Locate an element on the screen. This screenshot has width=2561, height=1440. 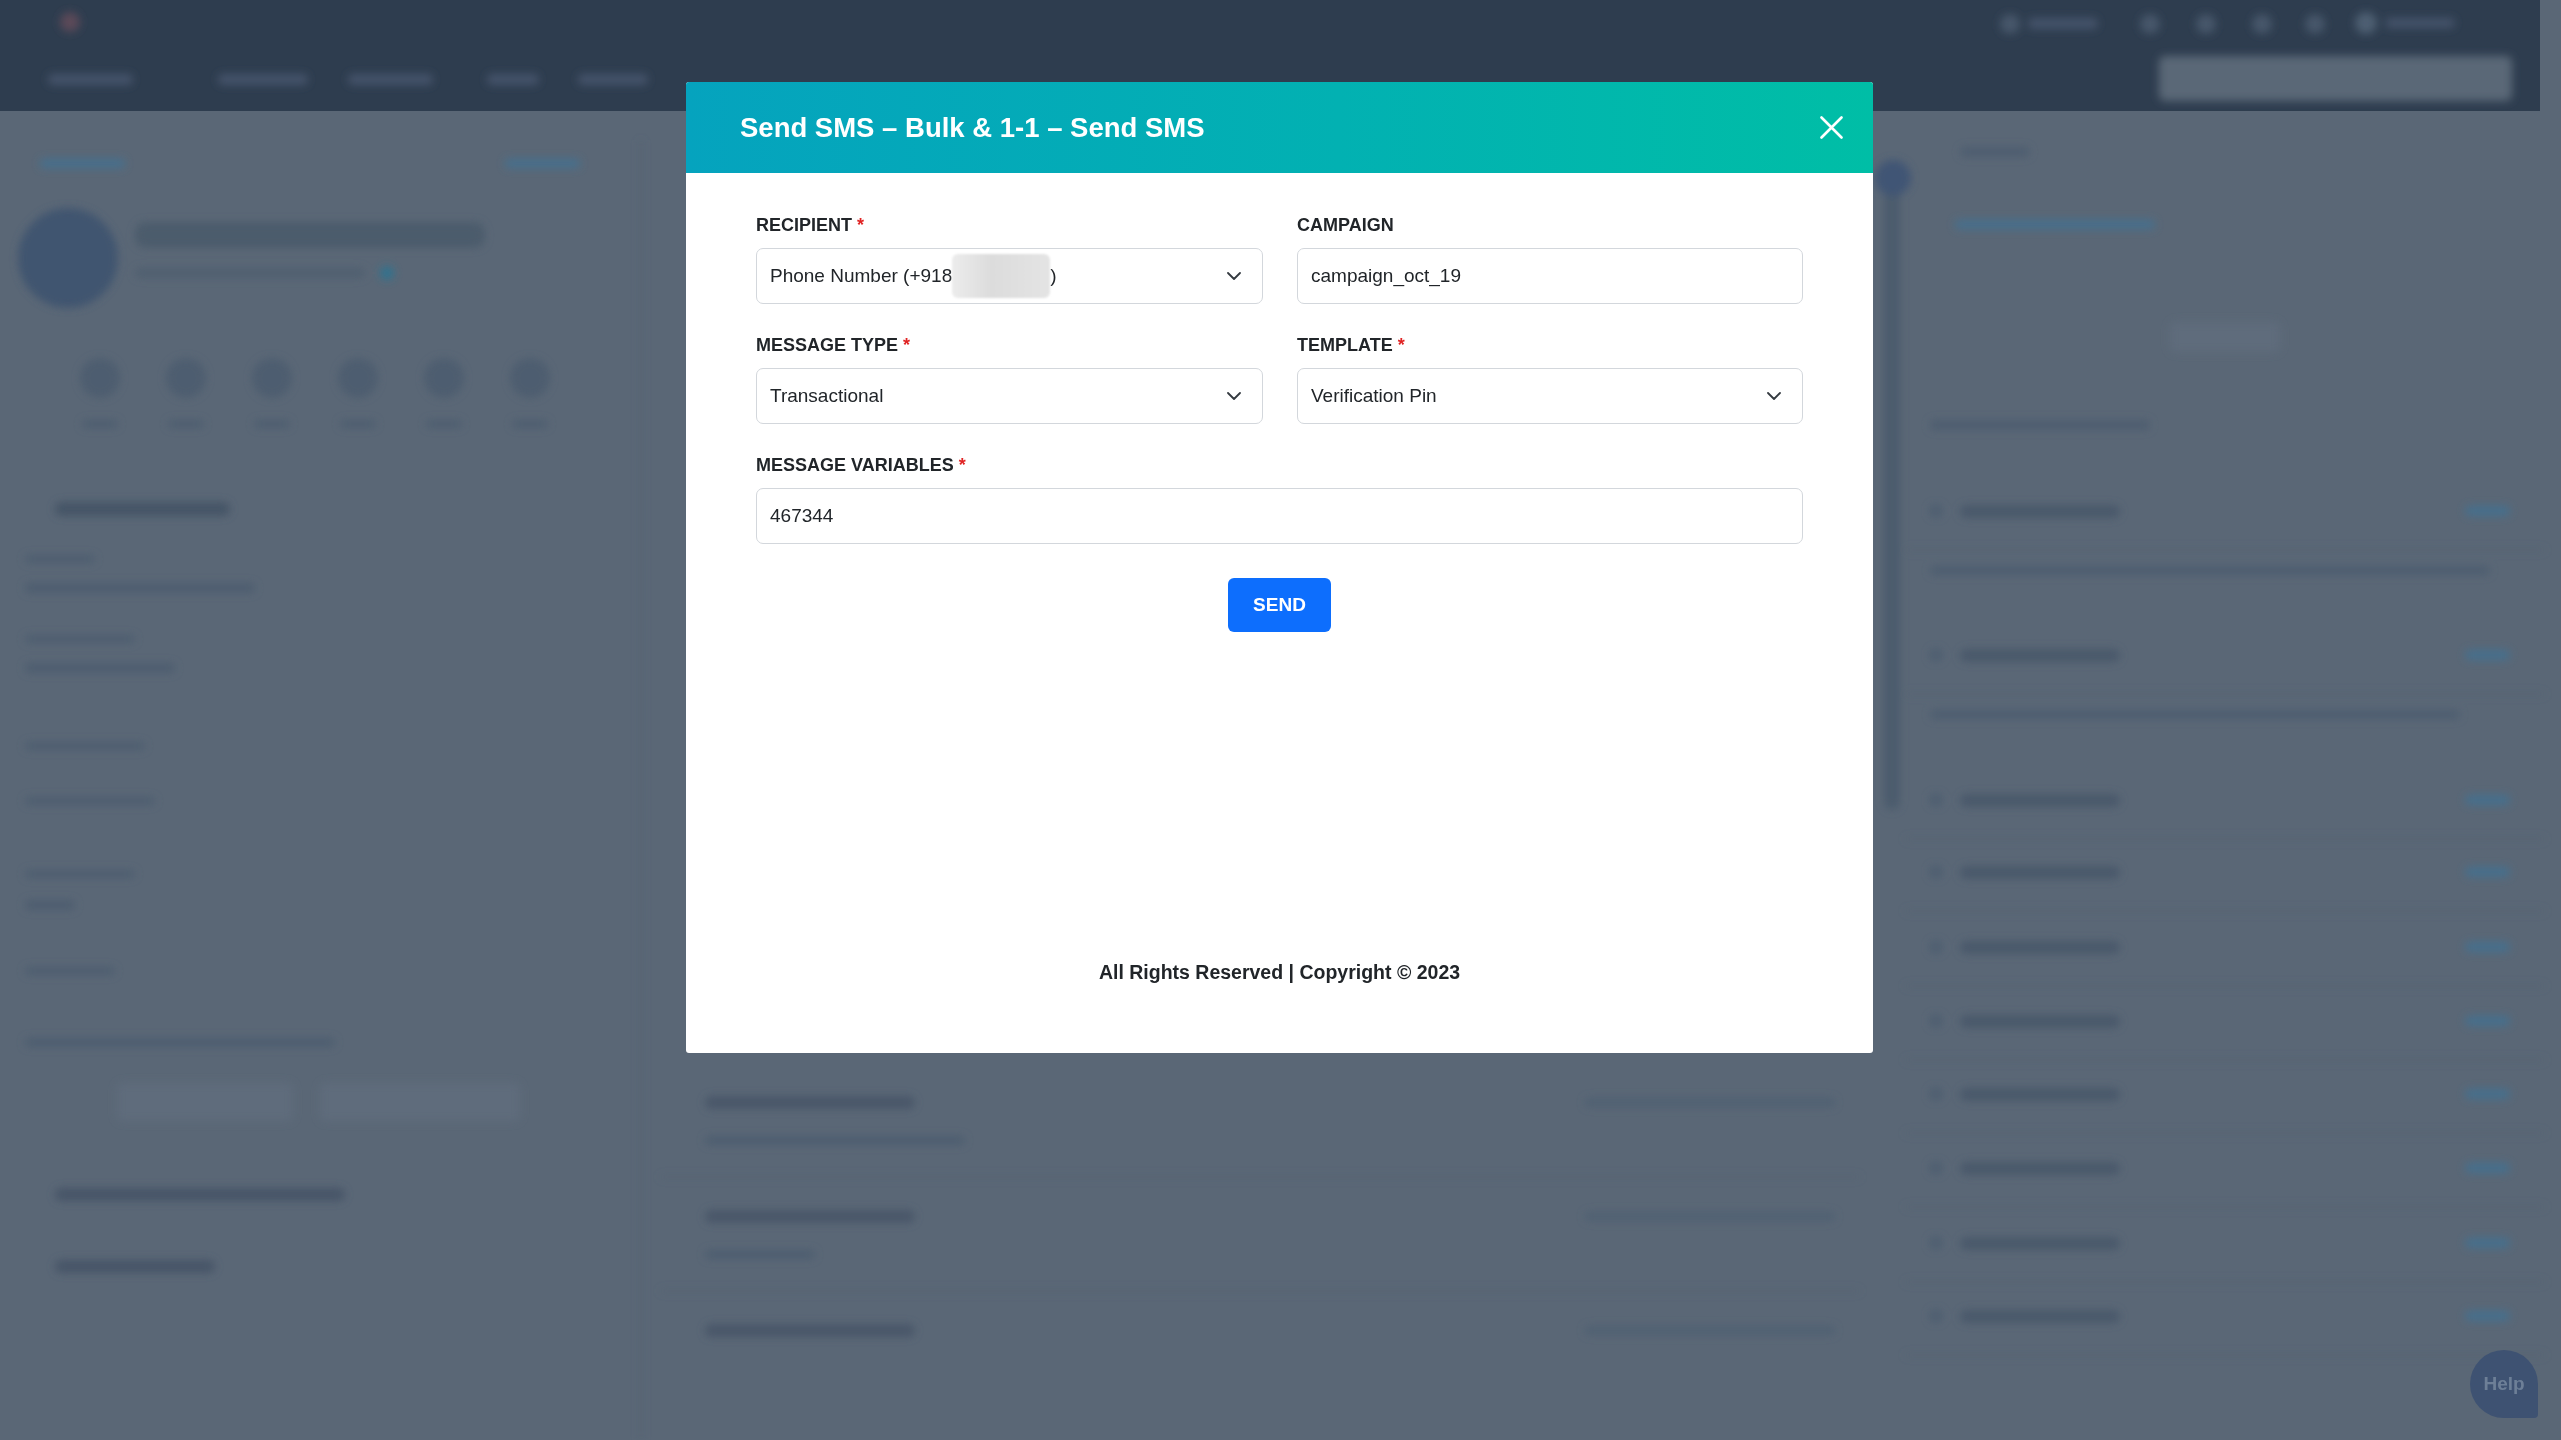
field-label: CAMPAIGN is located at coordinates (1345, 225).